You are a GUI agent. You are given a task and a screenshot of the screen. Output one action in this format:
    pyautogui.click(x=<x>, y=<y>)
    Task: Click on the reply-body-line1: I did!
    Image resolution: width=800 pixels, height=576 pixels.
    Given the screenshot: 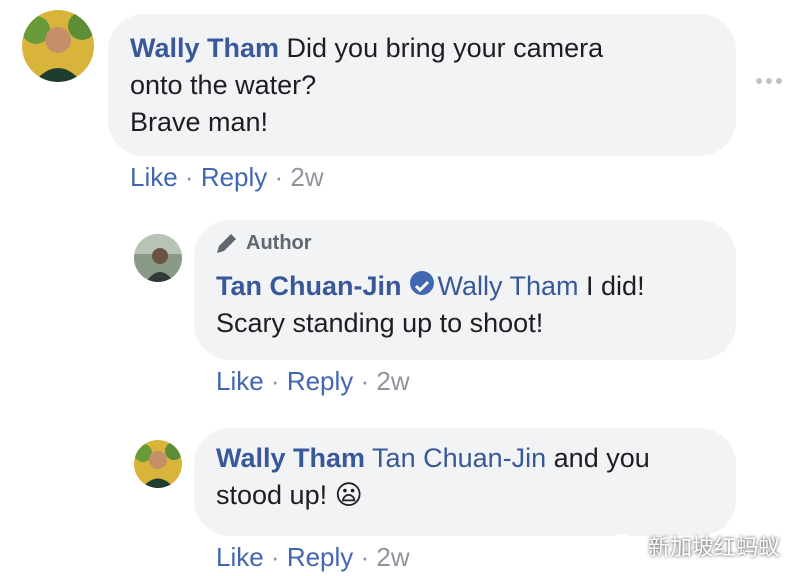 What is the action you would take?
    pyautogui.click(x=611, y=286)
    